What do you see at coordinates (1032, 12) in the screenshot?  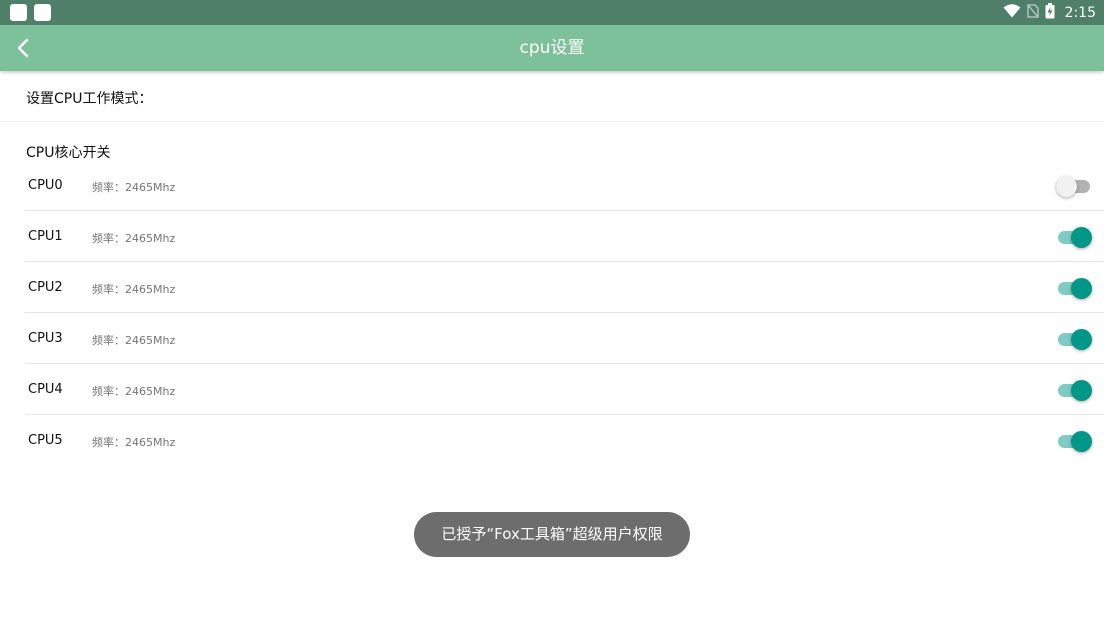 I see `no-sim-icon` at bounding box center [1032, 12].